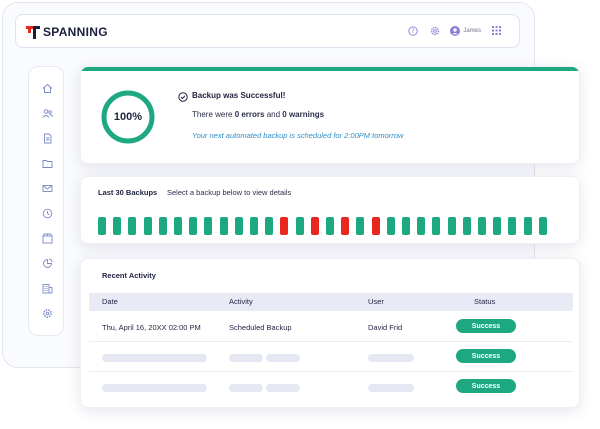  What do you see at coordinates (47, 163) in the screenshot?
I see `folder-icon` at bounding box center [47, 163].